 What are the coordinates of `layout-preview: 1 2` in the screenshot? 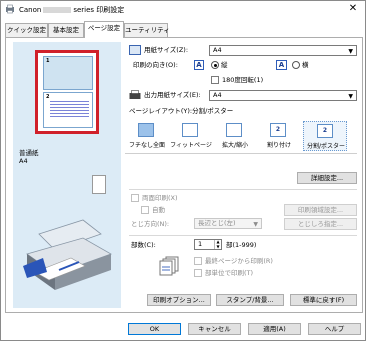 It's located at (67, 92).